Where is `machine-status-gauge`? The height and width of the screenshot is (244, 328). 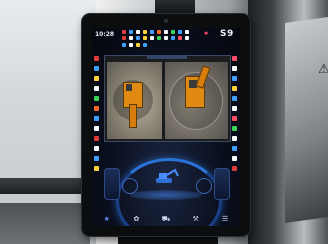 machine-status-gauge is located at coordinates (166, 190).